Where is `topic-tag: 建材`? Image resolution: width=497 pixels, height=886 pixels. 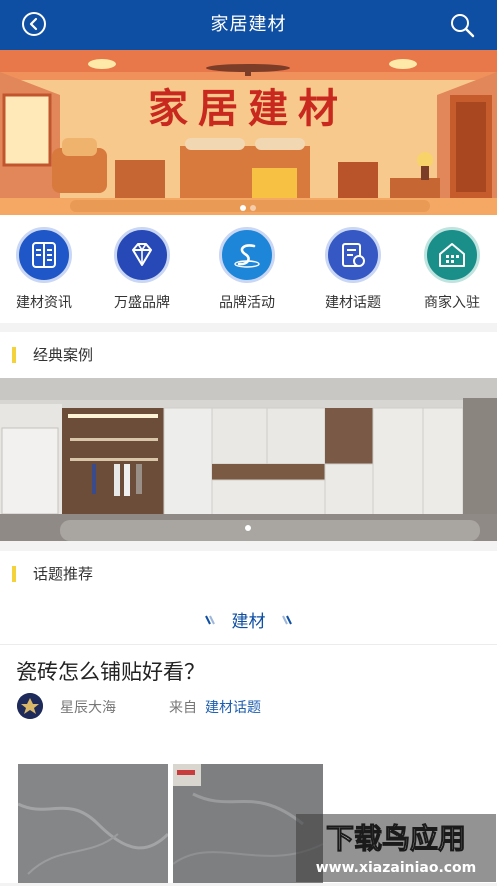
topic-tag: 建材 is located at coordinates (248, 622).